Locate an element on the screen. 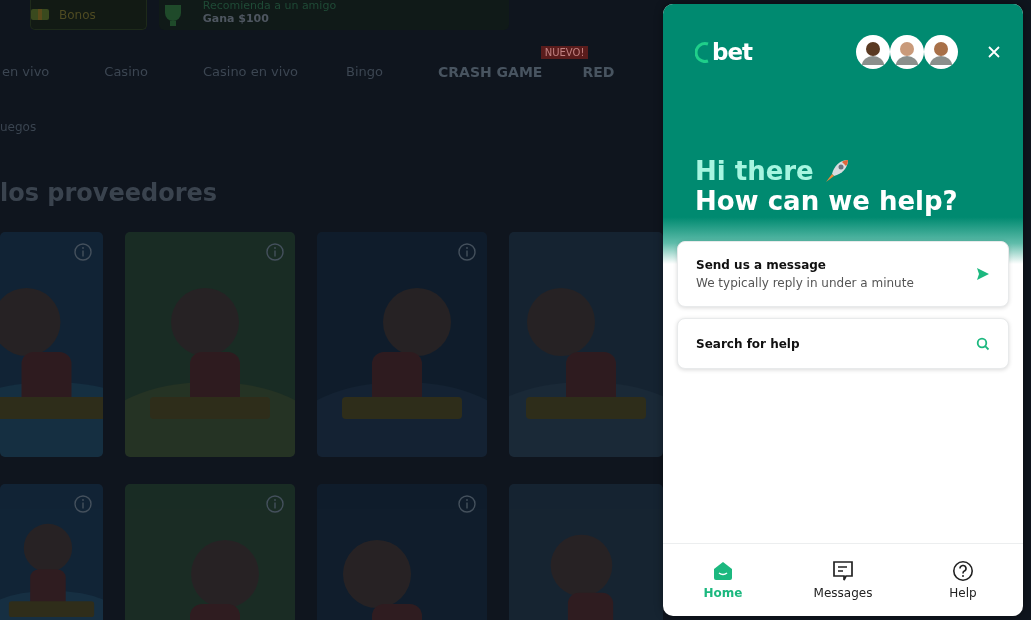  game-logo: RED is located at coordinates (598, 71).